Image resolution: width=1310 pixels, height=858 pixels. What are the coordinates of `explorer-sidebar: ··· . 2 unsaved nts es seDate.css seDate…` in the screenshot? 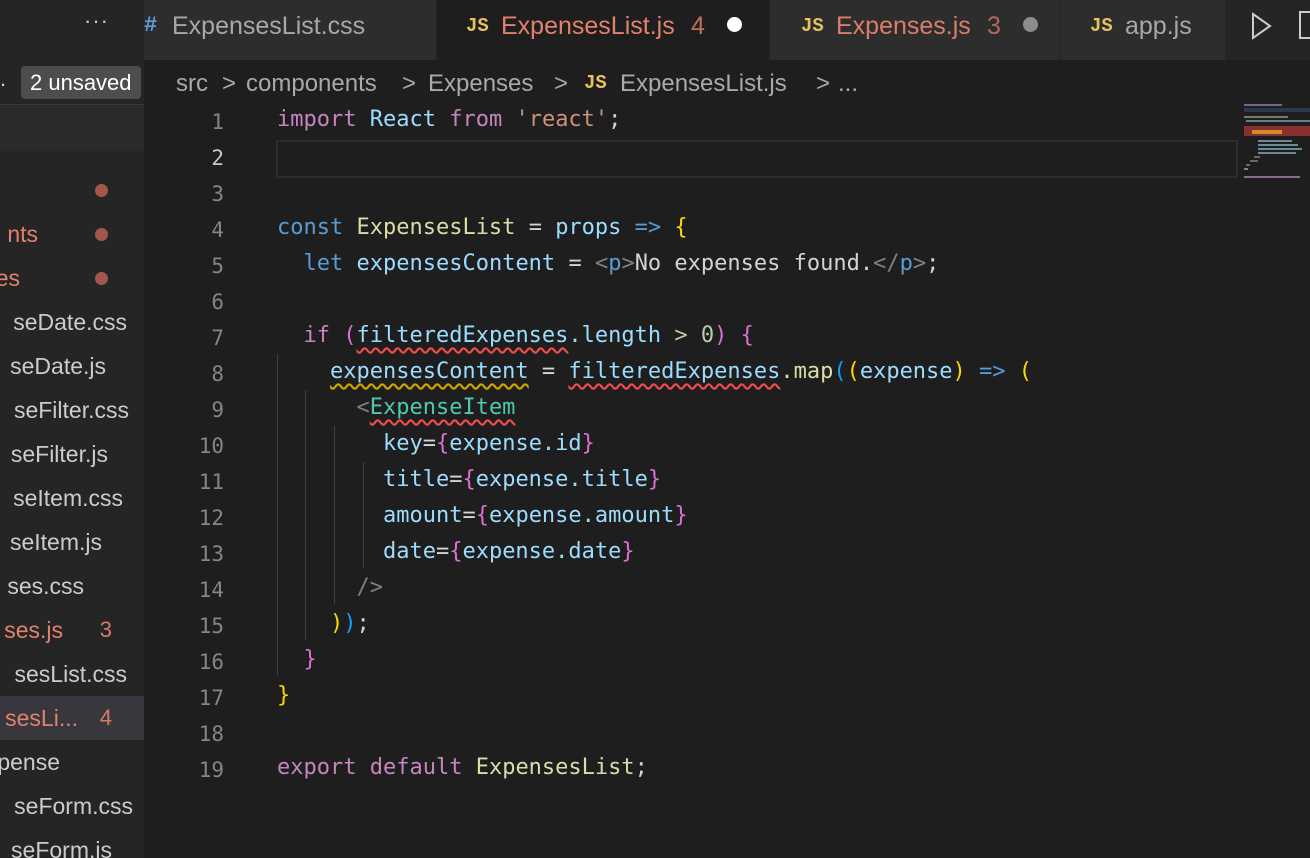 It's located at (72, 429).